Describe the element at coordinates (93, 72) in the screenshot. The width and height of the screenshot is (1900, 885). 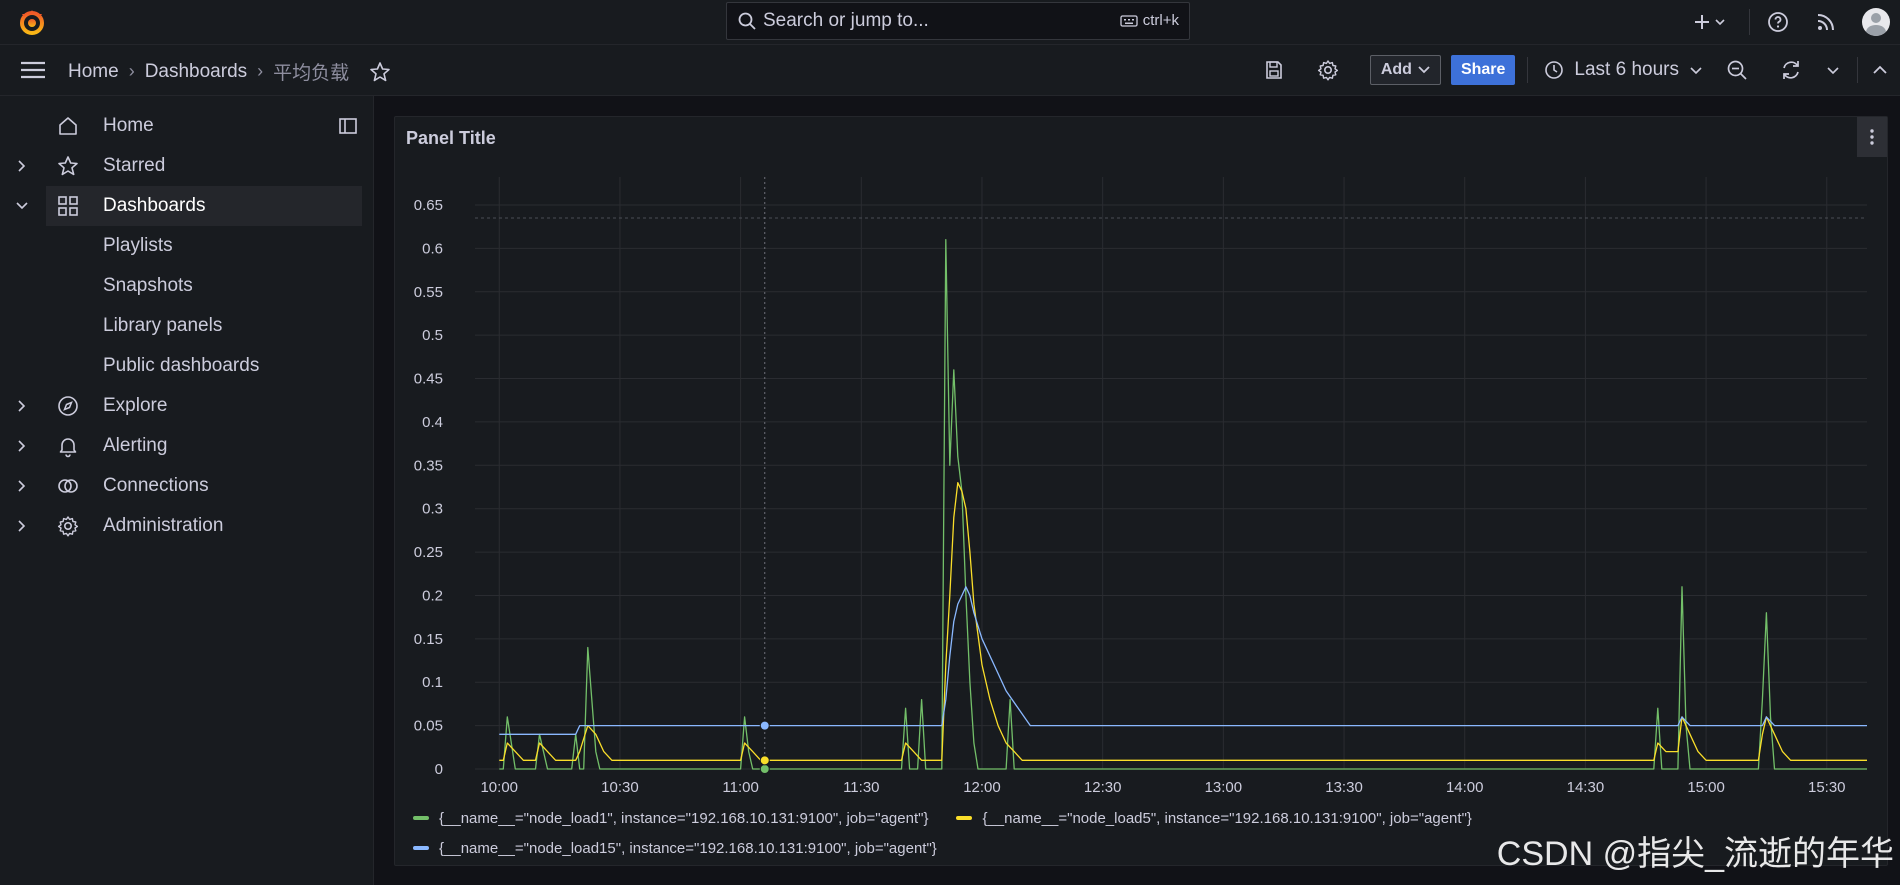
I see `breadcrumb-home: Home` at that location.